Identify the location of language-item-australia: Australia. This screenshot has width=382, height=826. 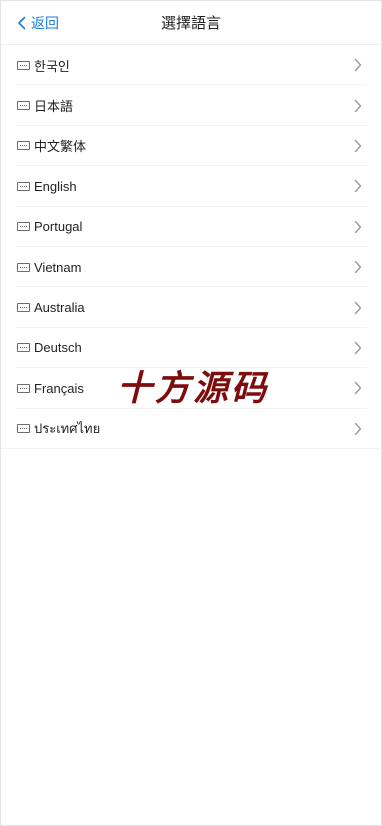
(191, 308).